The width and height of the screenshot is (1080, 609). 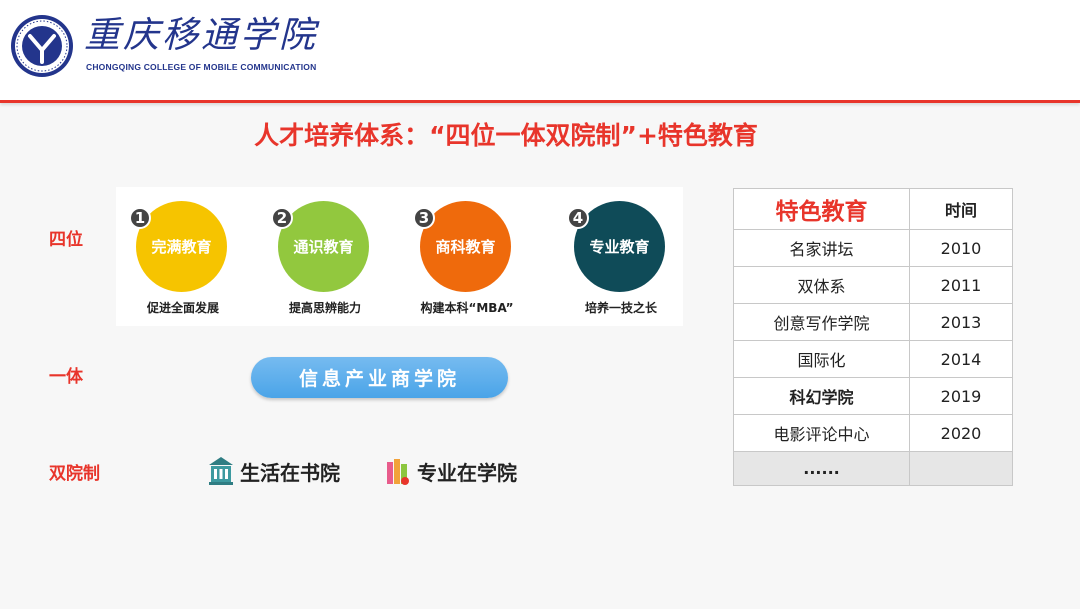 What do you see at coordinates (821, 209) in the screenshot?
I see `table-header-feature: 特色教育` at bounding box center [821, 209].